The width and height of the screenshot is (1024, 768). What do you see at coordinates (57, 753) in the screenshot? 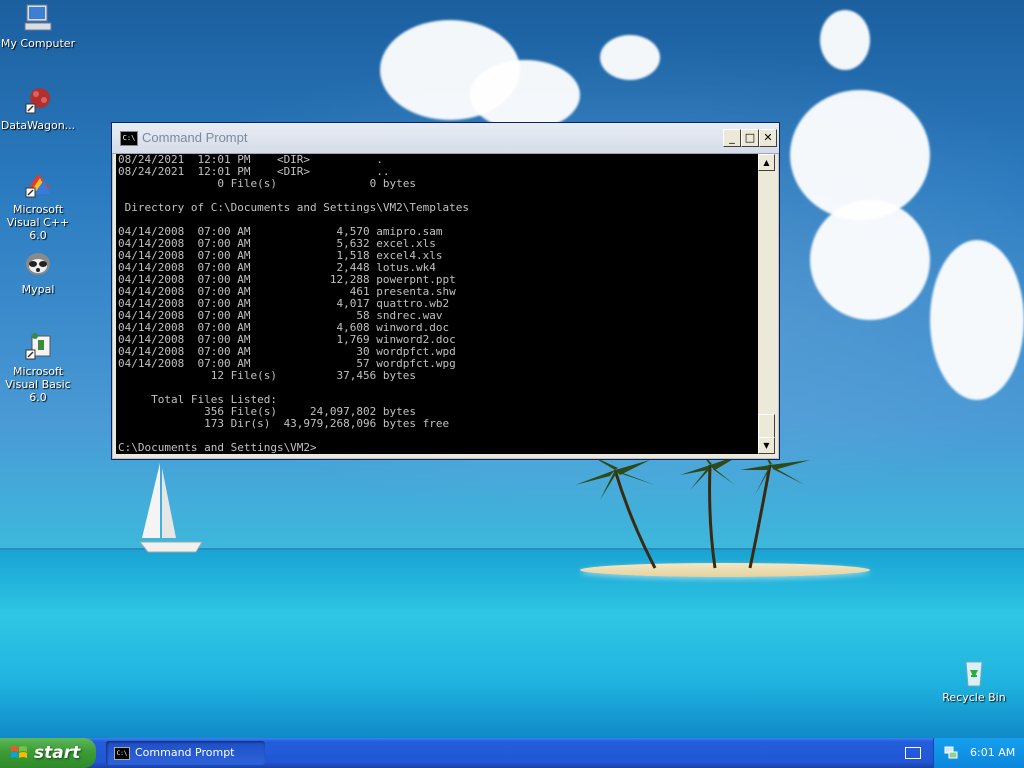
I see `start-label: start` at bounding box center [57, 753].